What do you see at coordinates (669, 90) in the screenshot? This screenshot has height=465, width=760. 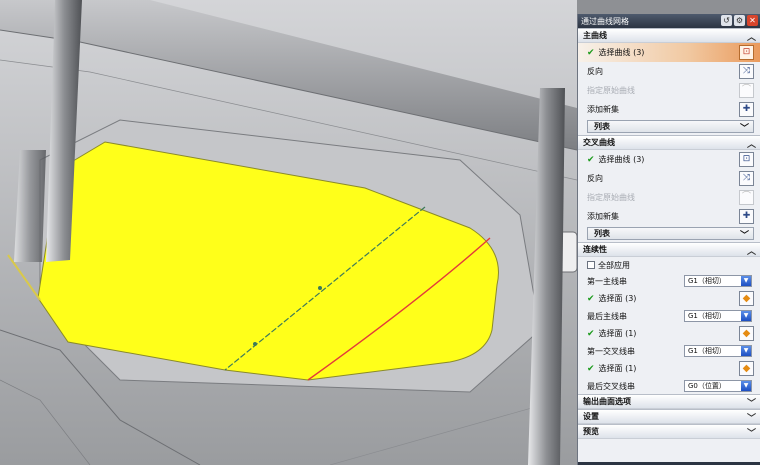 I see `primary-origin-row: 指定原始曲线 ⌒` at bounding box center [669, 90].